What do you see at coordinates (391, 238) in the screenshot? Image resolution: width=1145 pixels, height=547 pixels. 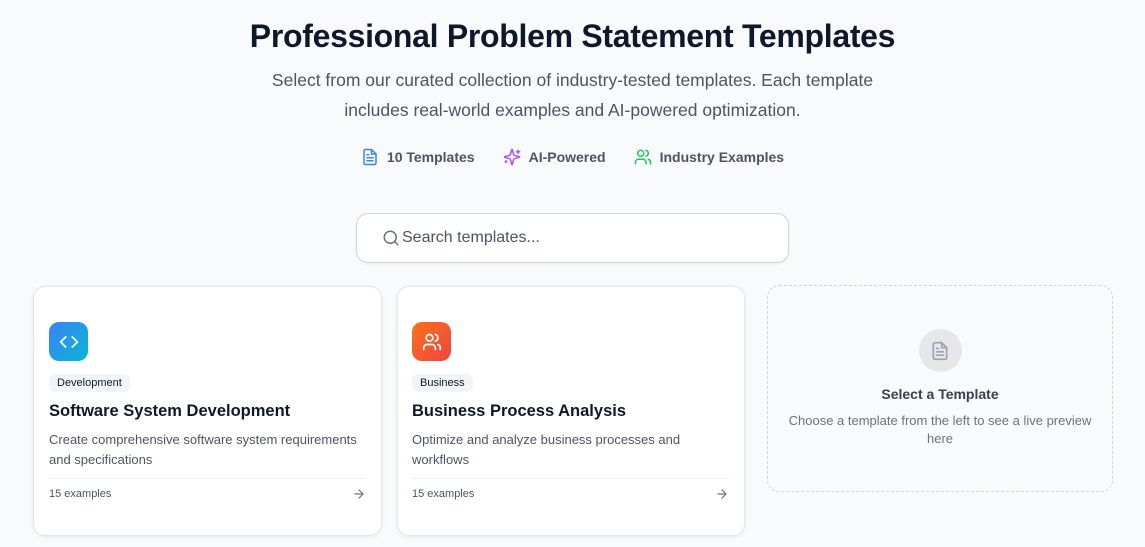 I see `search-icon` at bounding box center [391, 238].